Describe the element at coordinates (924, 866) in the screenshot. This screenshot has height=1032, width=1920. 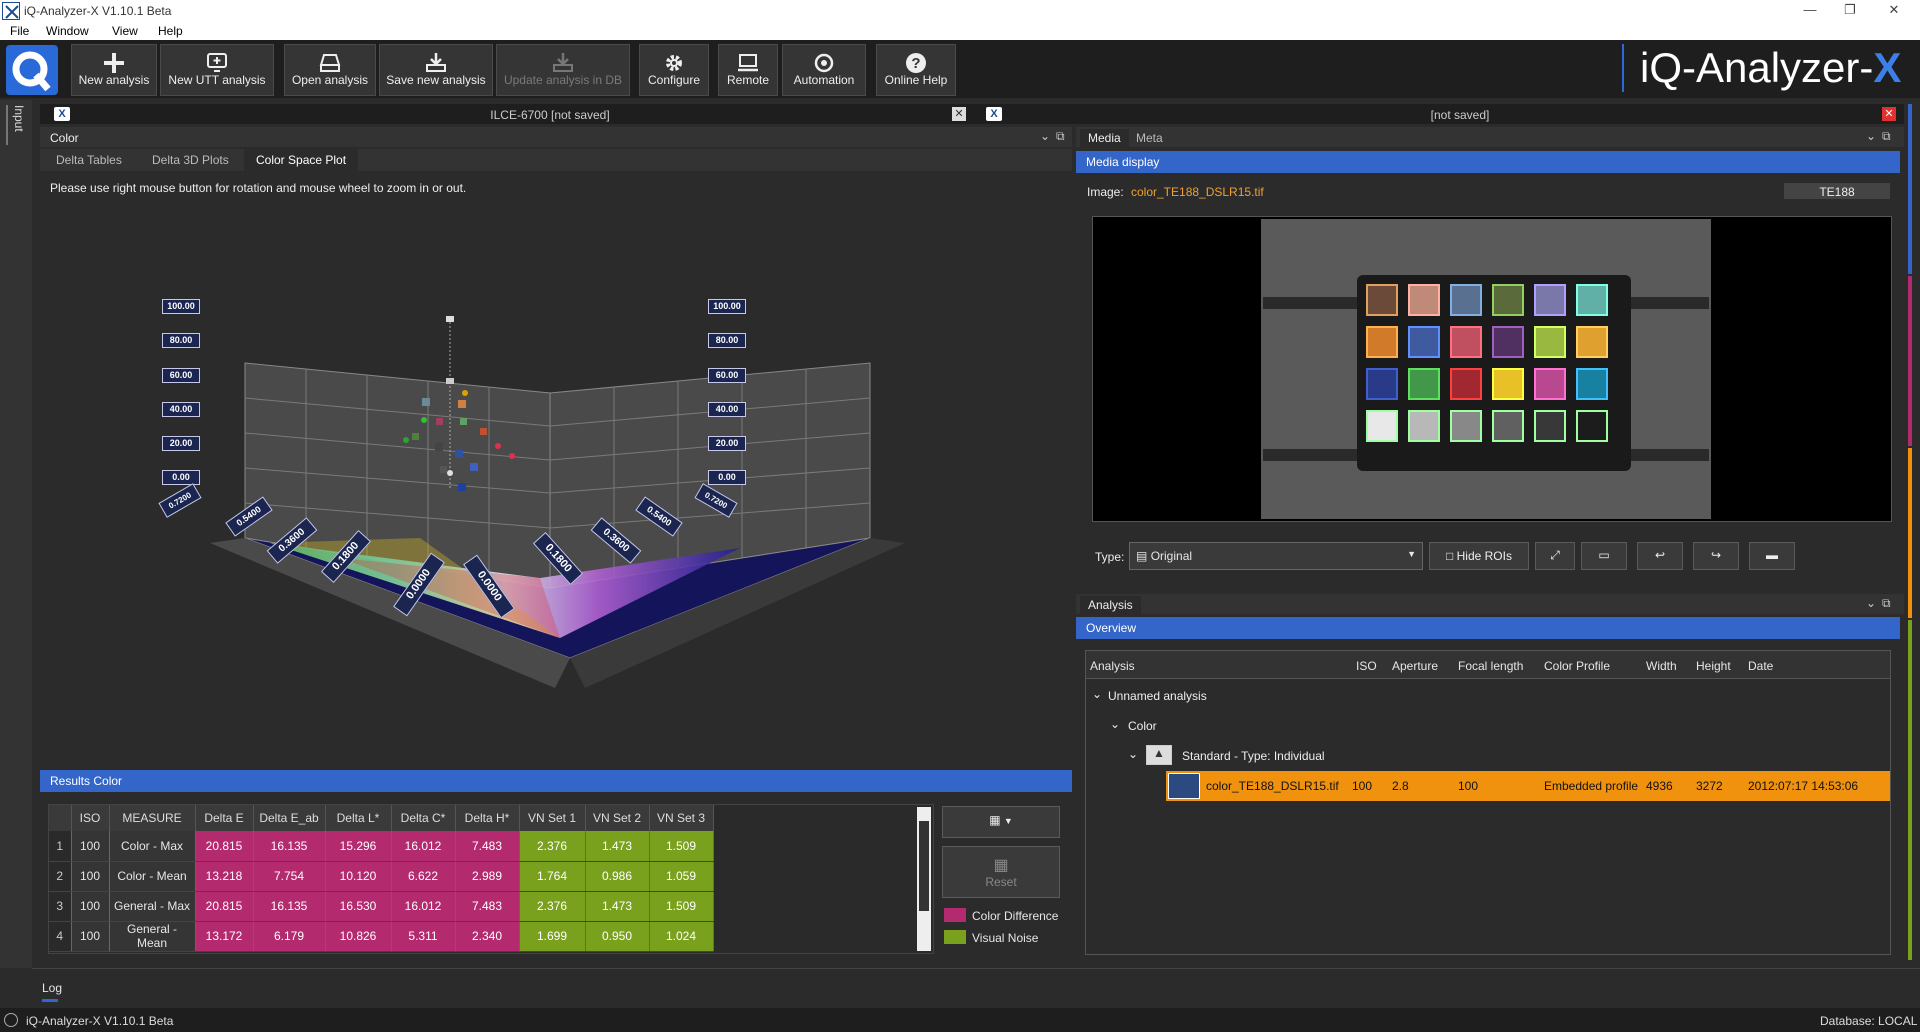
I see `scrollbar-thumb` at that location.